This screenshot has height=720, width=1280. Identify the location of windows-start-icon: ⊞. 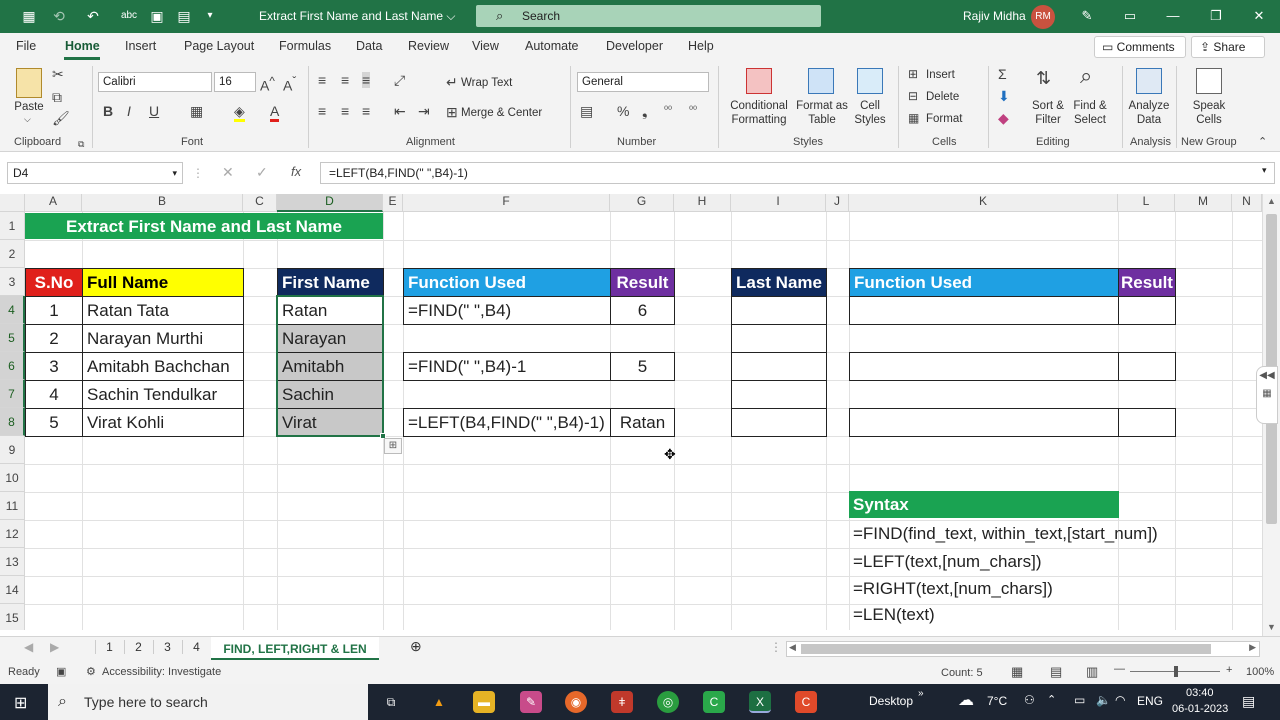
(20, 703).